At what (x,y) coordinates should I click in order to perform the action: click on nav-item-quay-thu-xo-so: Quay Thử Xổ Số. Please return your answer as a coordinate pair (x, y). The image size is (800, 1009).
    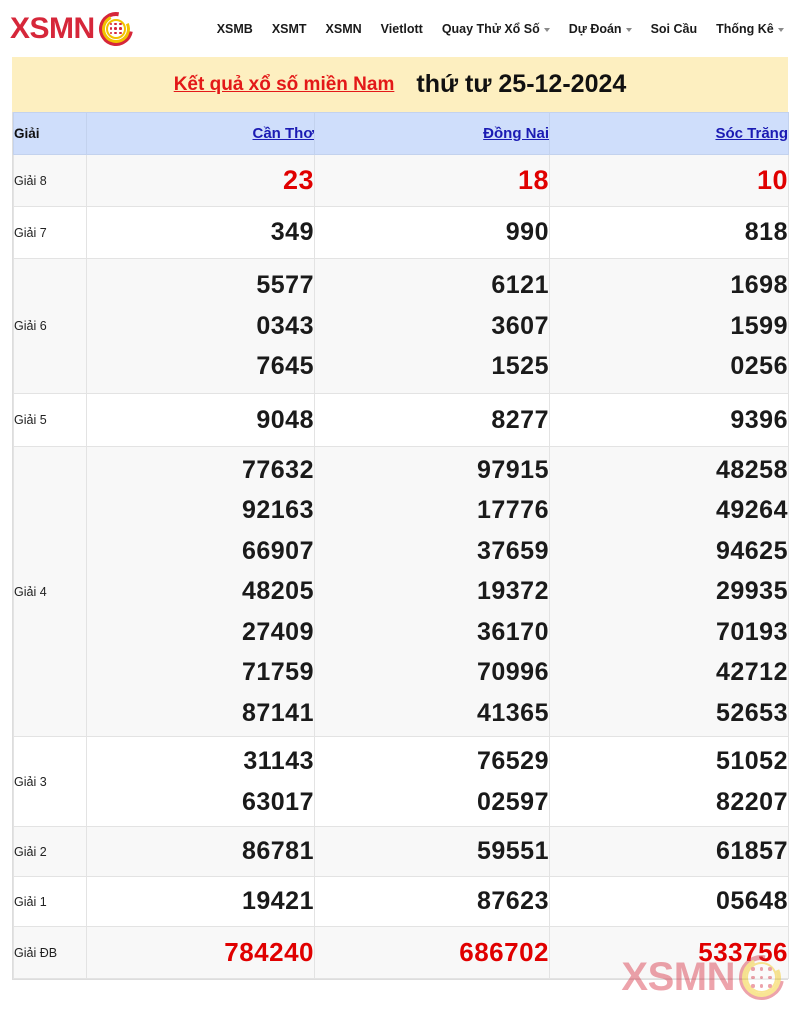
    Looking at the image, I should click on (496, 29).